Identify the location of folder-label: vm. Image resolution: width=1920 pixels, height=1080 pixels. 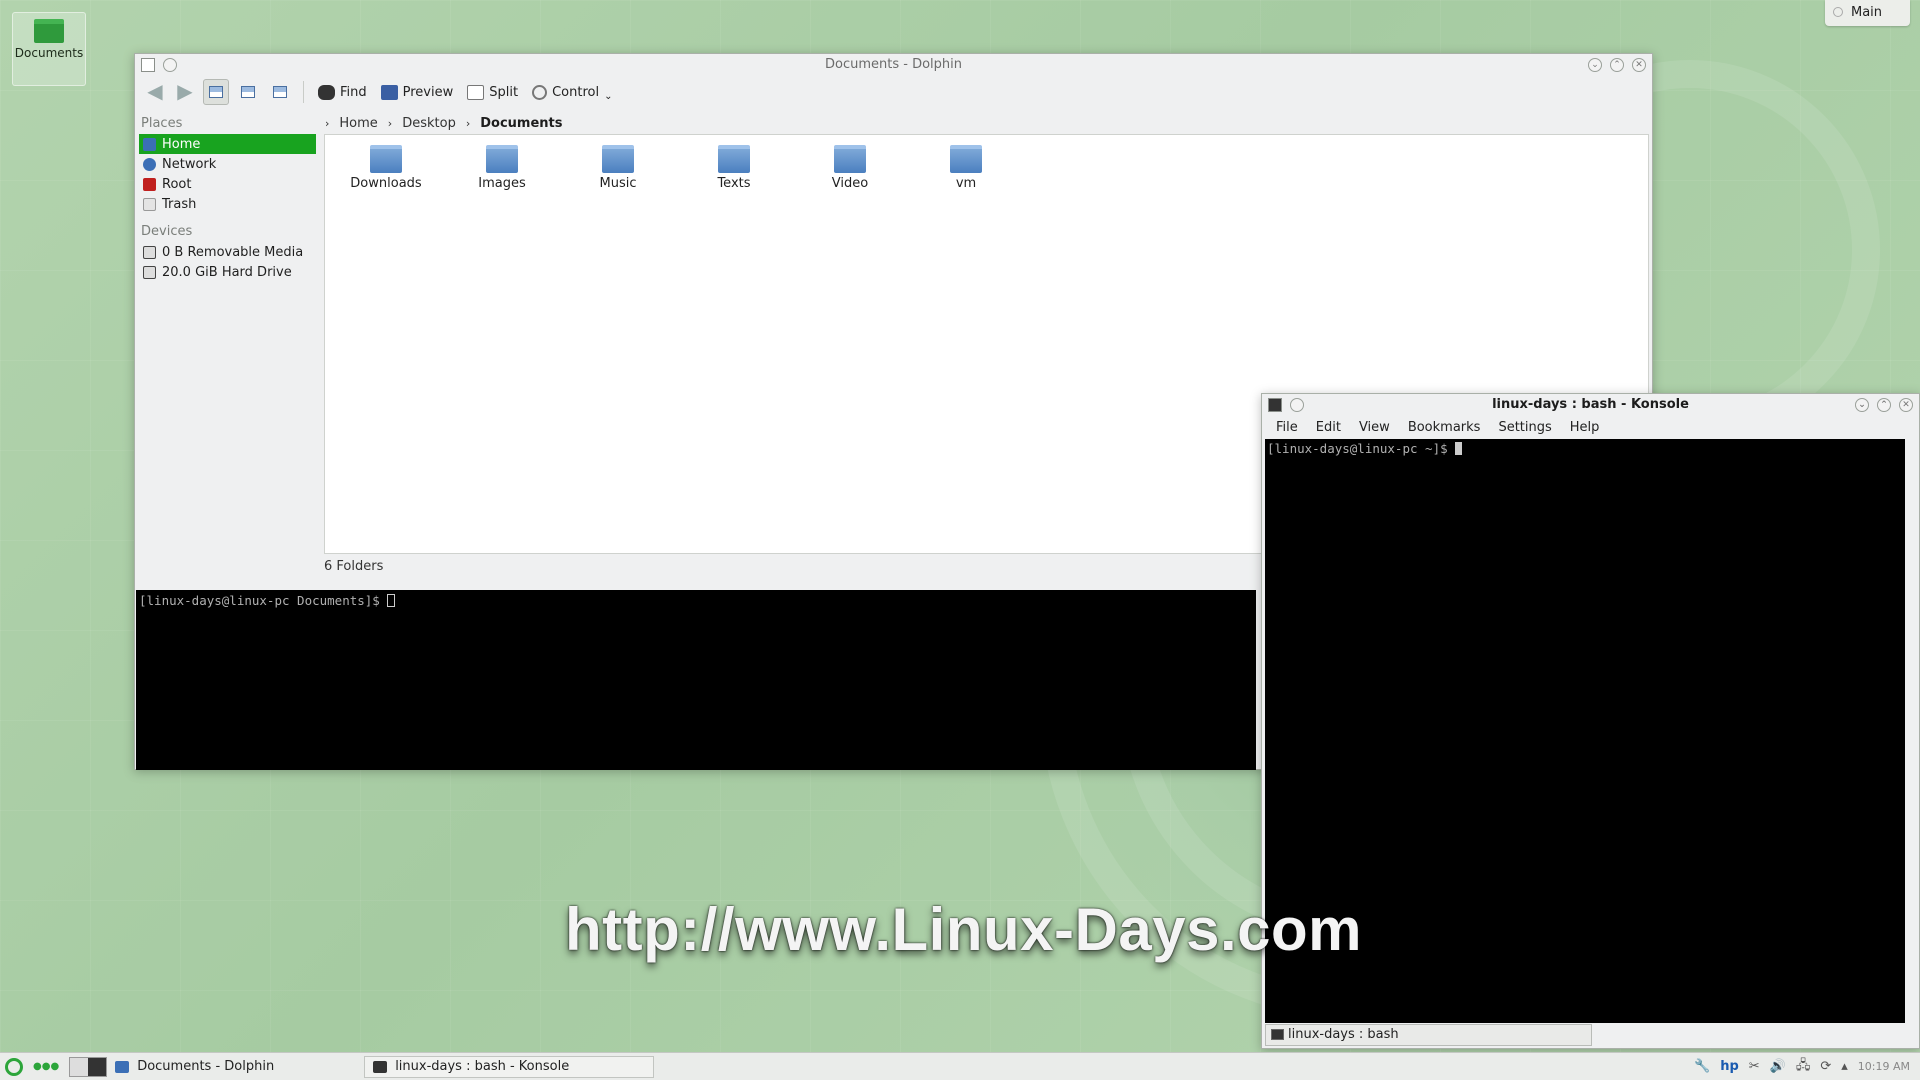
(966, 183).